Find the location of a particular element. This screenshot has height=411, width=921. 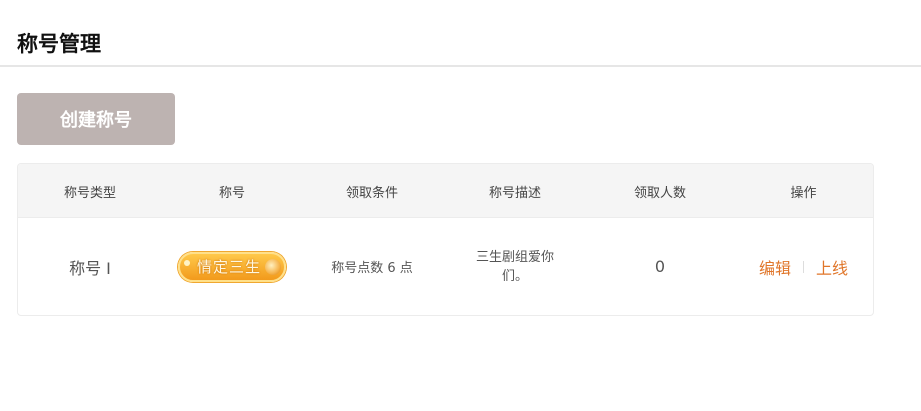

ornament-icon is located at coordinates (273, 266).